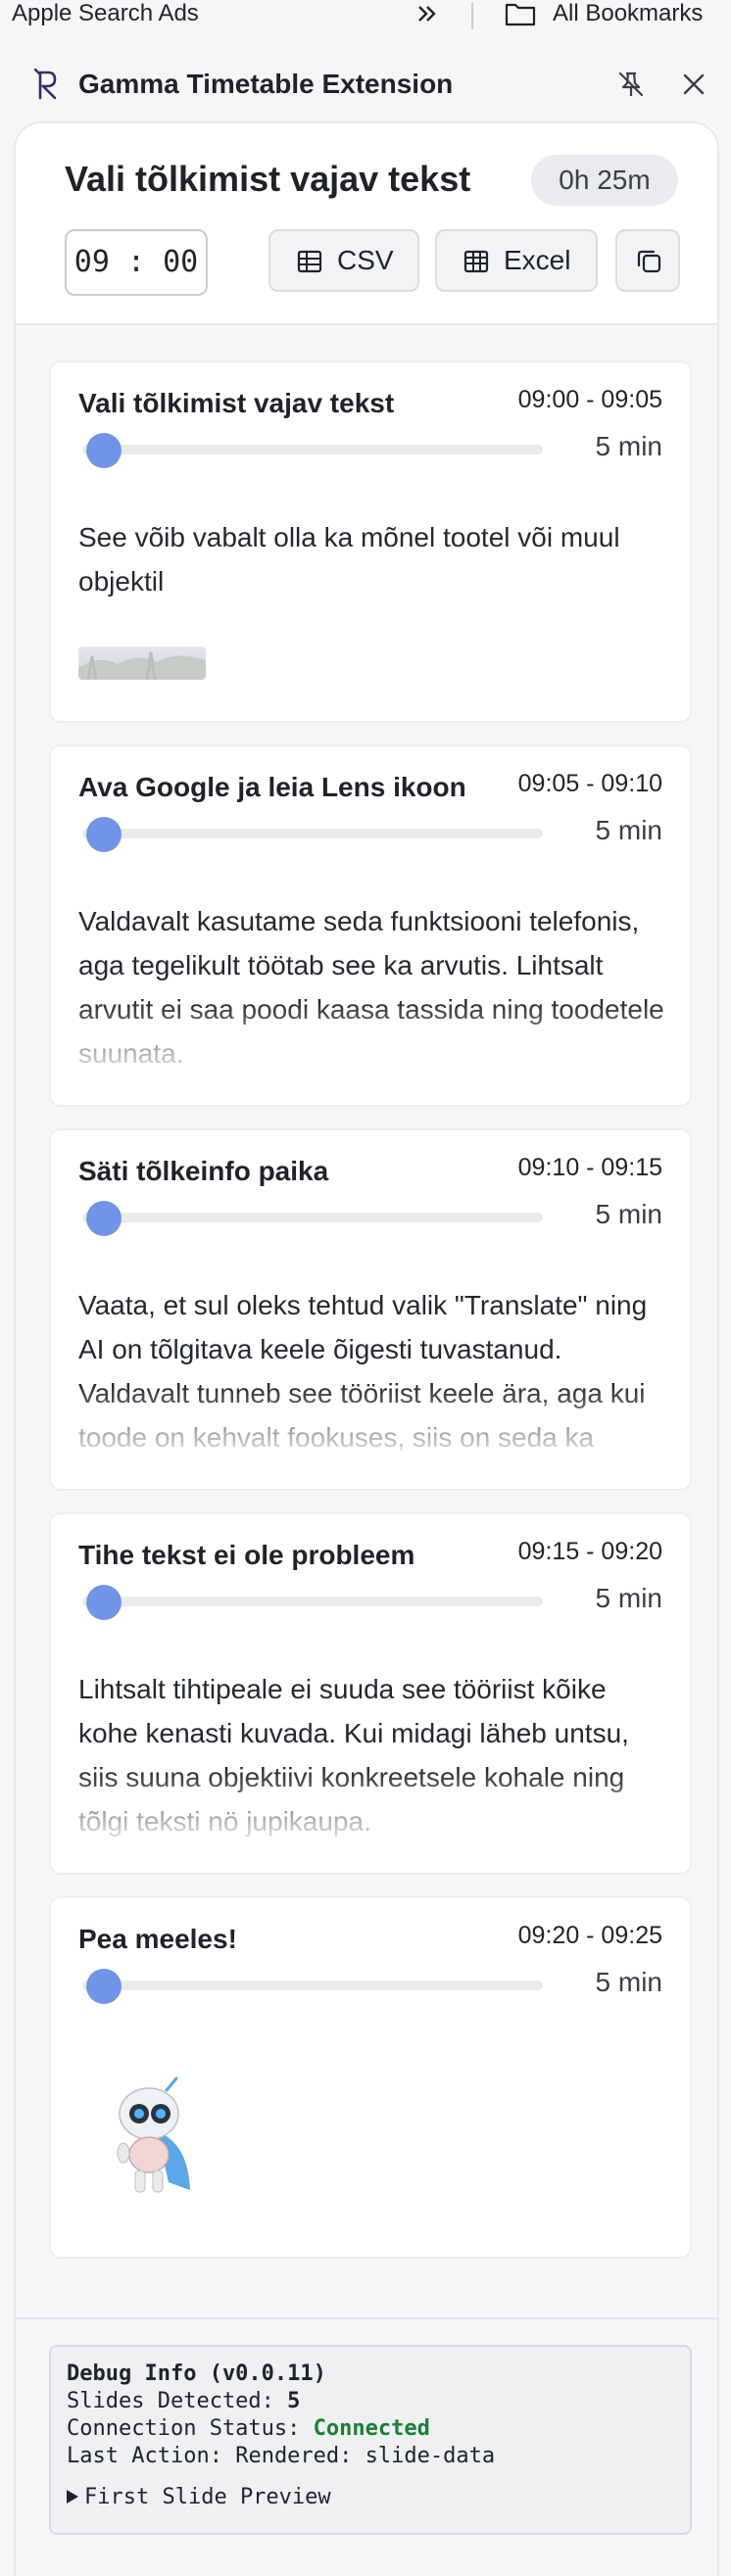  Describe the element at coordinates (370, 2497) in the screenshot. I see `first-slide-preview-toggle: First Slide Preview` at that location.